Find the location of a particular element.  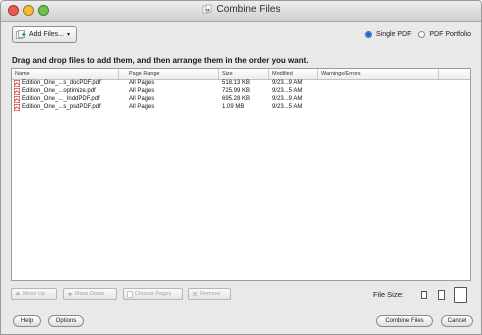

combine-files-button: Combine Files is located at coordinates (404, 321).